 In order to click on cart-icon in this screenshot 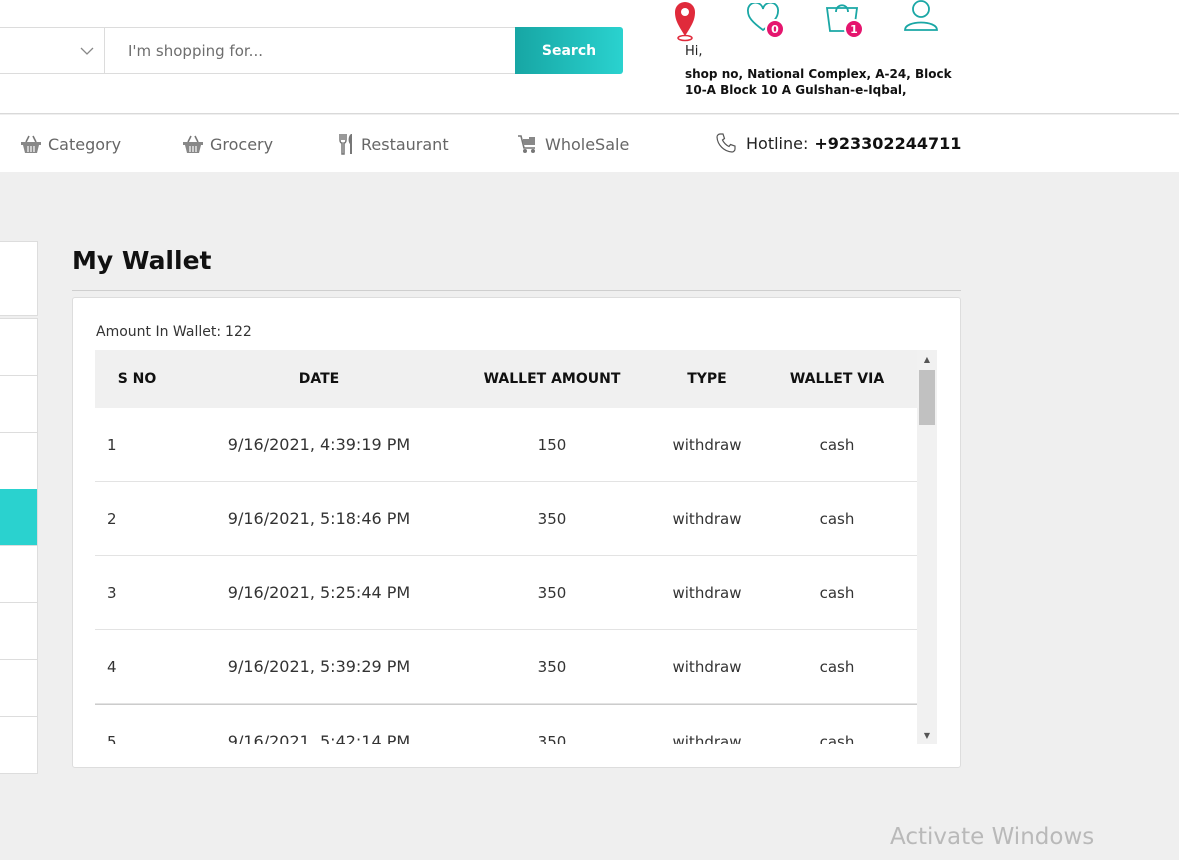, I will do `click(526, 144)`.